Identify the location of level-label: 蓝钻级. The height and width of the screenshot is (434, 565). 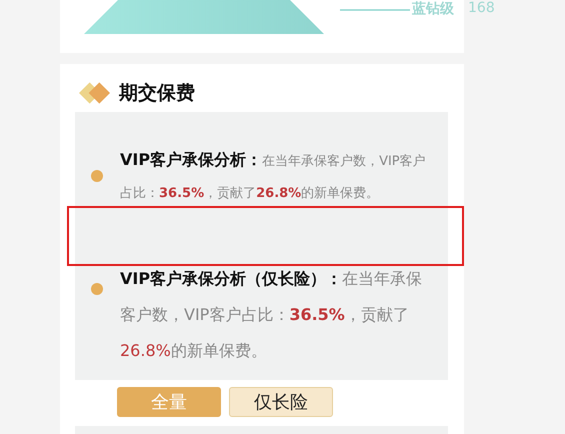
(433, 9).